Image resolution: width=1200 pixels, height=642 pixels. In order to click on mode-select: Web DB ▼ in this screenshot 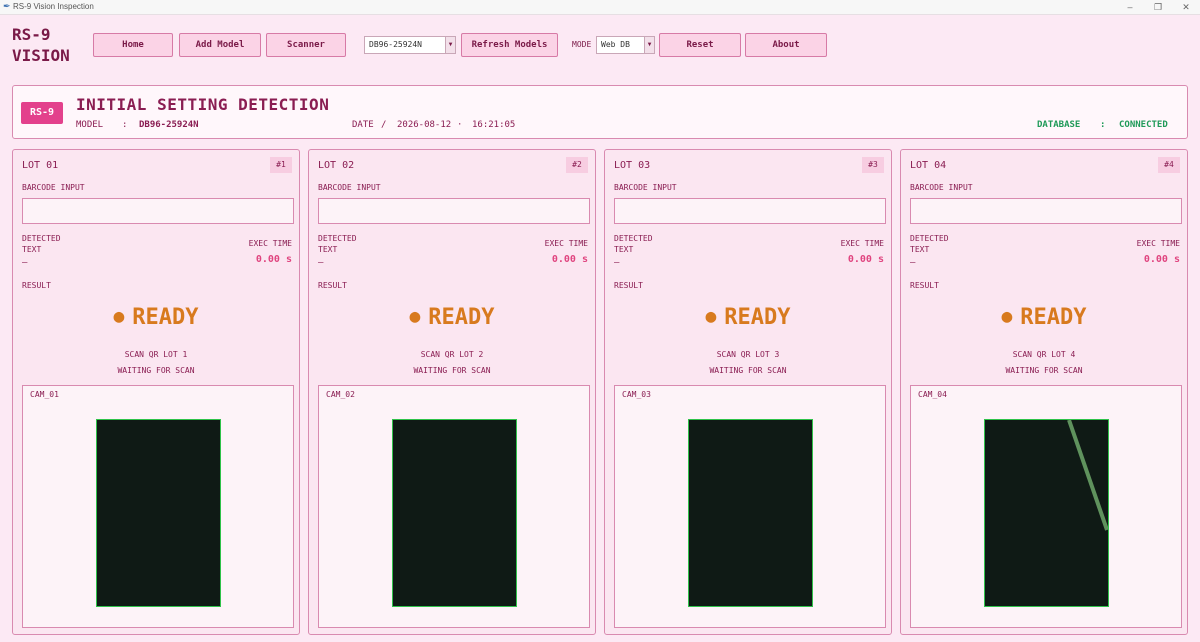, I will do `click(625, 45)`.